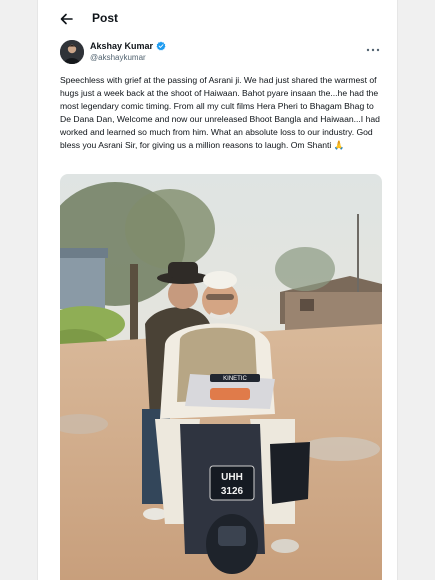 This screenshot has width=435, height=580. I want to click on page-title: Post, so click(105, 18).